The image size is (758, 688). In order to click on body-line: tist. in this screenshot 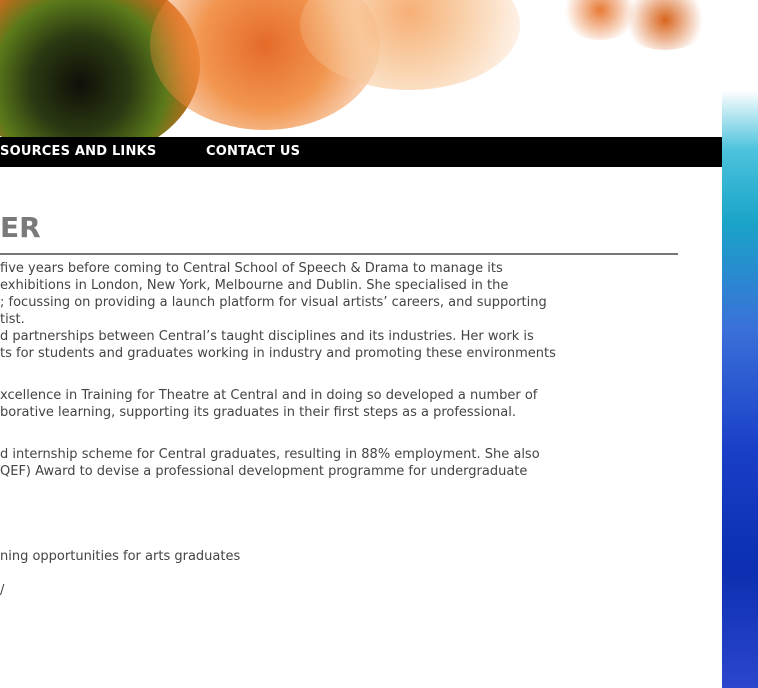, I will do `click(12, 319)`.